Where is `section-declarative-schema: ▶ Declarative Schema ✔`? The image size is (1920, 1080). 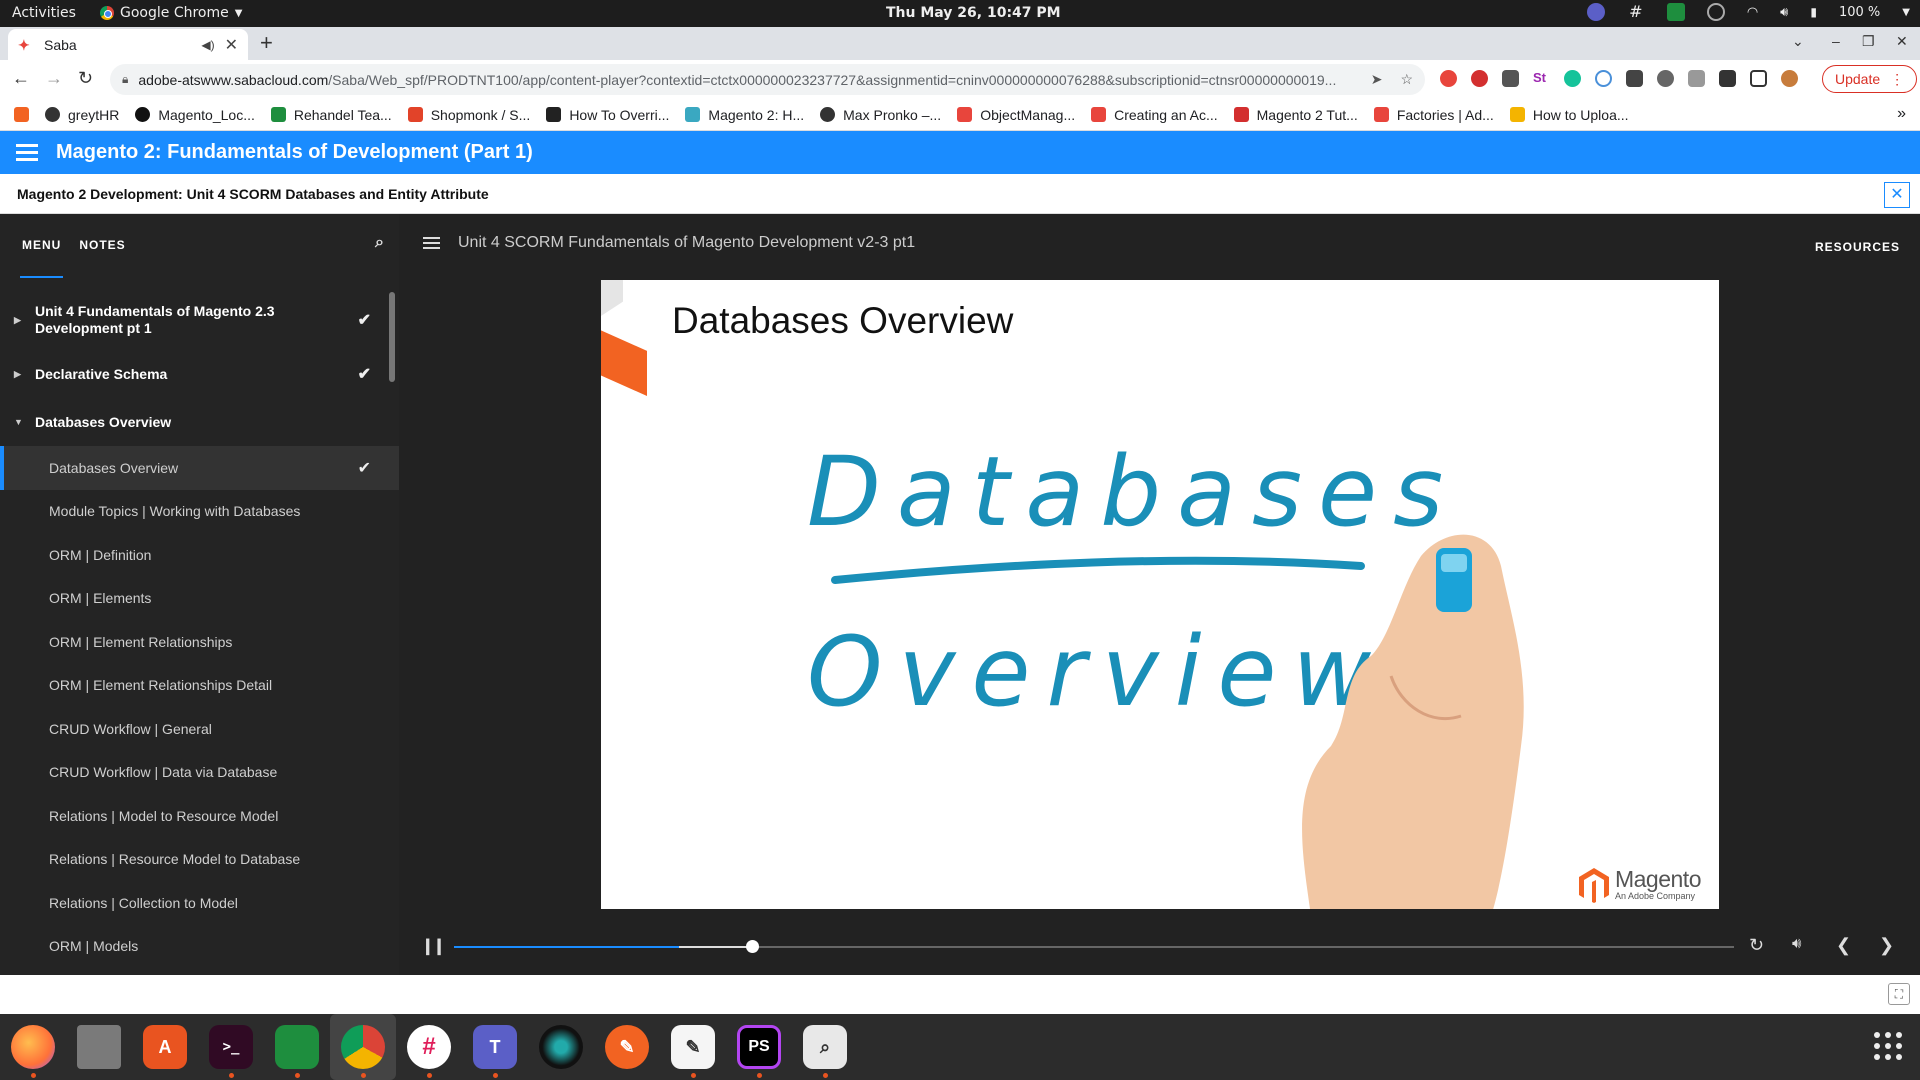
section-declarative-schema: ▶ Declarative Schema ✔ is located at coordinates (199, 374).